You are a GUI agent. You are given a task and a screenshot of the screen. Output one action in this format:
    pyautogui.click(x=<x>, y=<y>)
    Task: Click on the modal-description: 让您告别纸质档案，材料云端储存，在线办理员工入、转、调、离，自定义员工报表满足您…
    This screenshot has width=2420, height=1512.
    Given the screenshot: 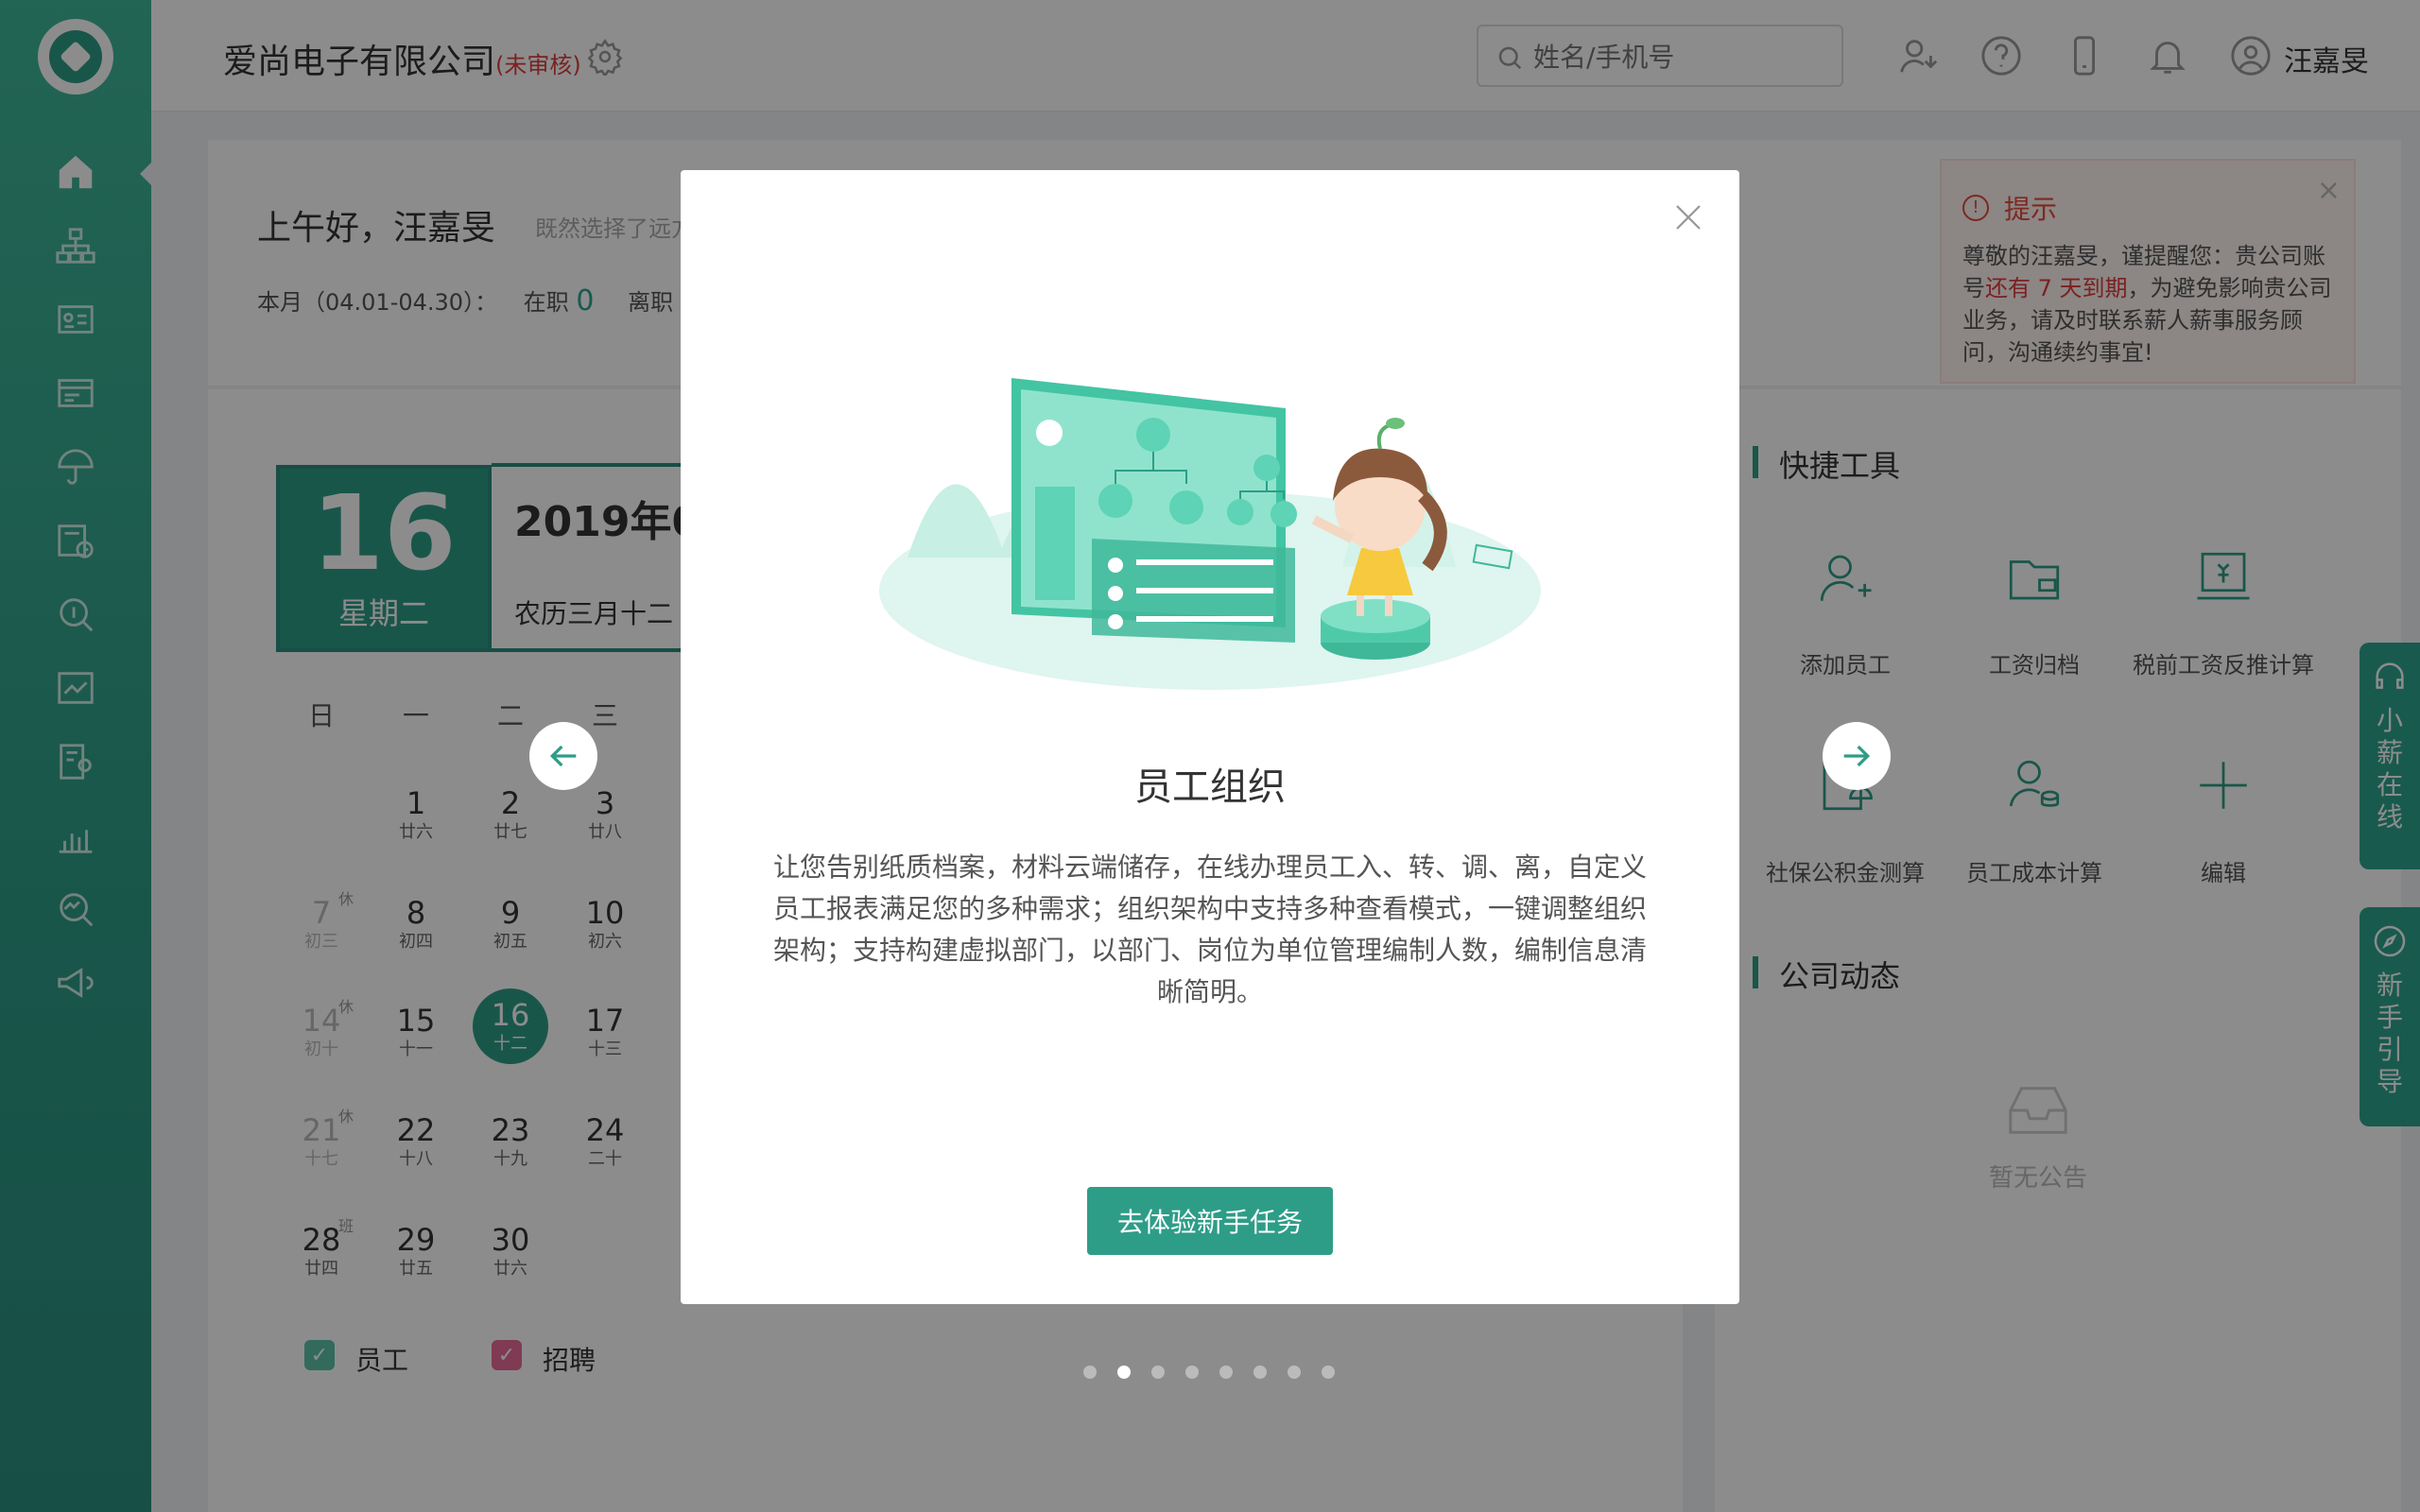 What is the action you would take?
    pyautogui.click(x=1210, y=929)
    